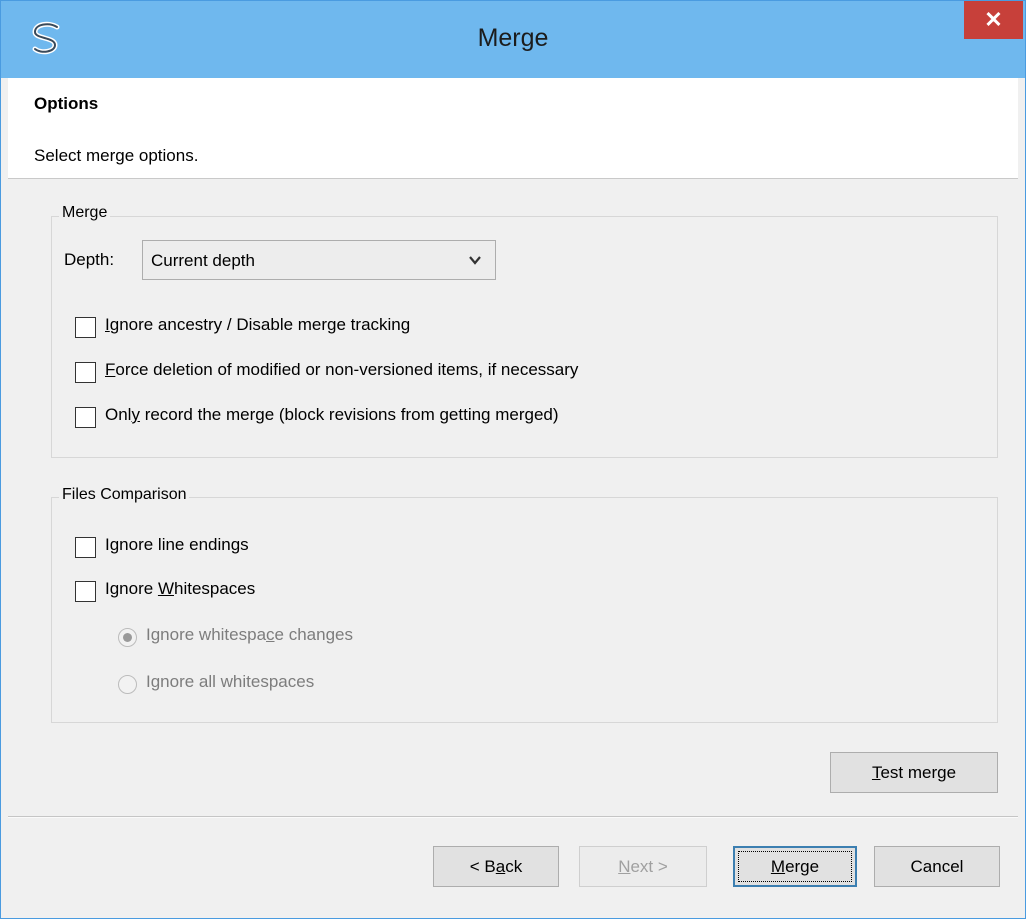  What do you see at coordinates (177, 545) in the screenshot?
I see `ignore-line-endings-label: Ignore line endings` at bounding box center [177, 545].